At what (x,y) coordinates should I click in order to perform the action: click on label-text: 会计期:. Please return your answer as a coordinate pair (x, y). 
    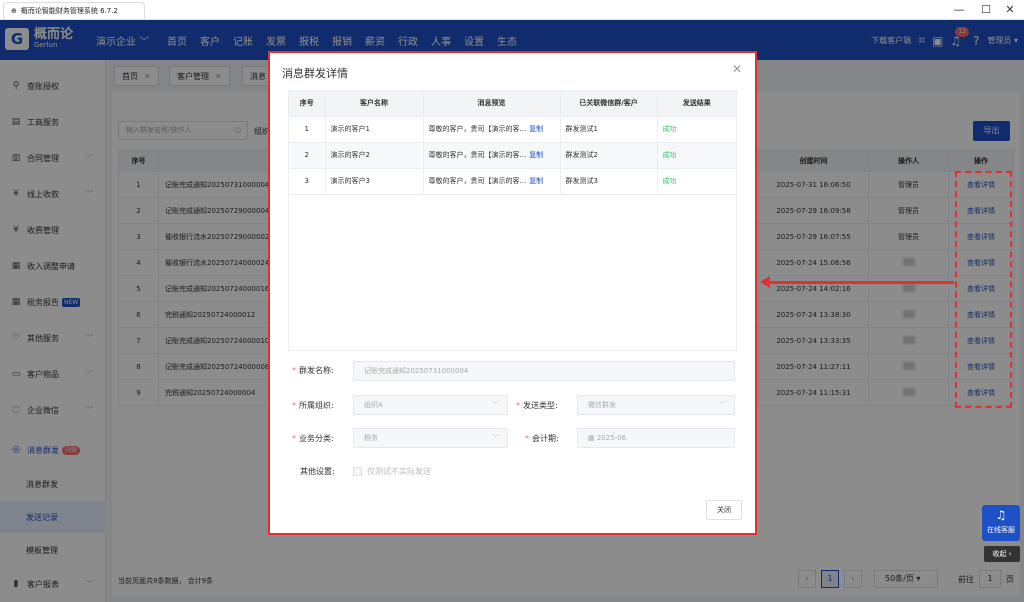
    Looking at the image, I should click on (545, 438).